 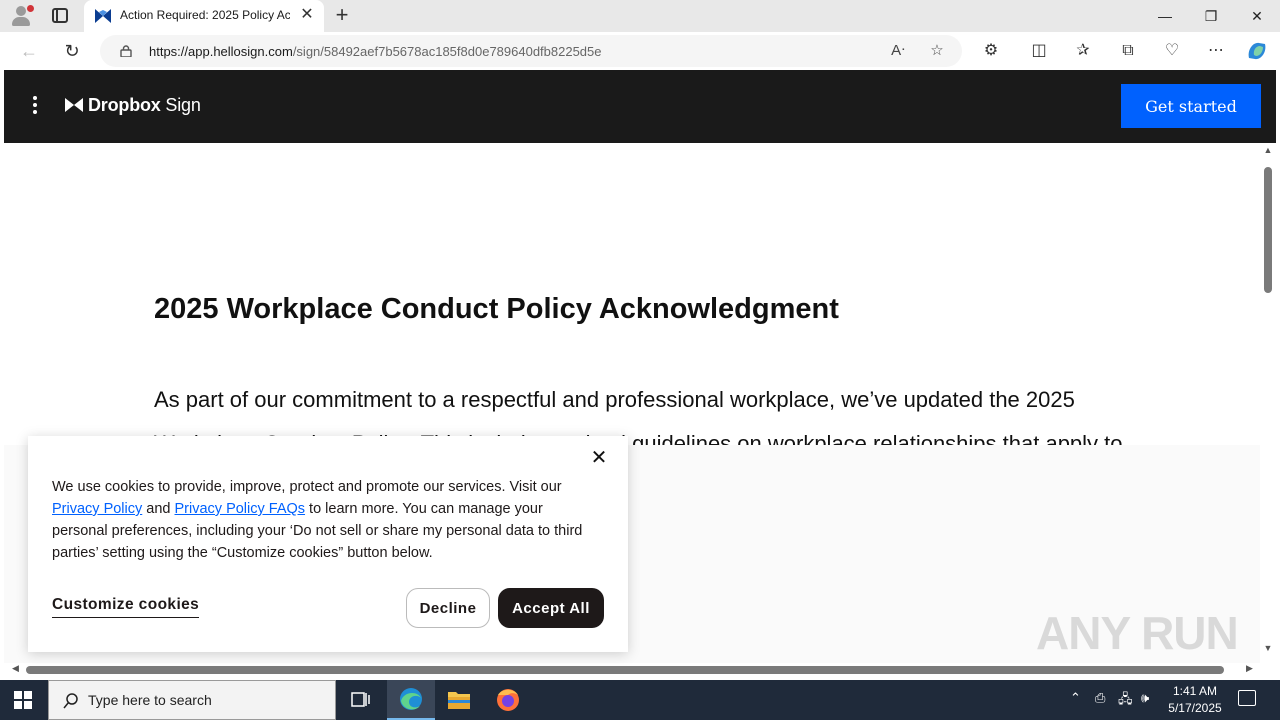 What do you see at coordinates (1268, 403) in the screenshot?
I see `vertical-scrollbar: ▲ ▼` at bounding box center [1268, 403].